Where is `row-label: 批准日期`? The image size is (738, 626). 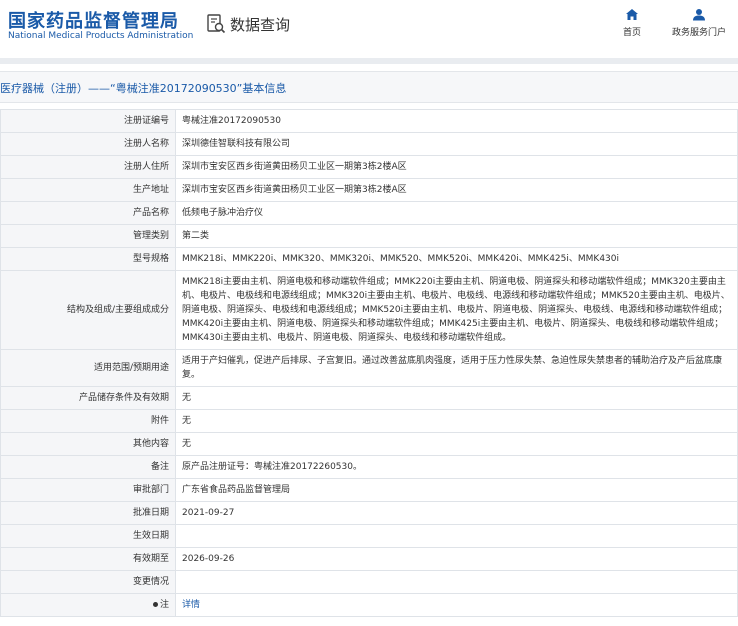
row-label: 批准日期 is located at coordinates (88, 513).